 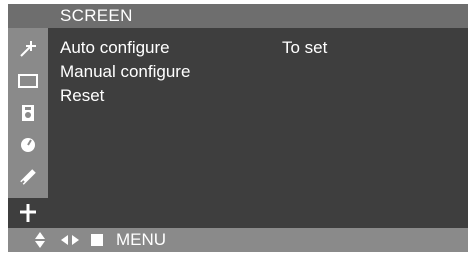 I want to click on menu-item-auto-configure: Auto configure, so click(x=115, y=48).